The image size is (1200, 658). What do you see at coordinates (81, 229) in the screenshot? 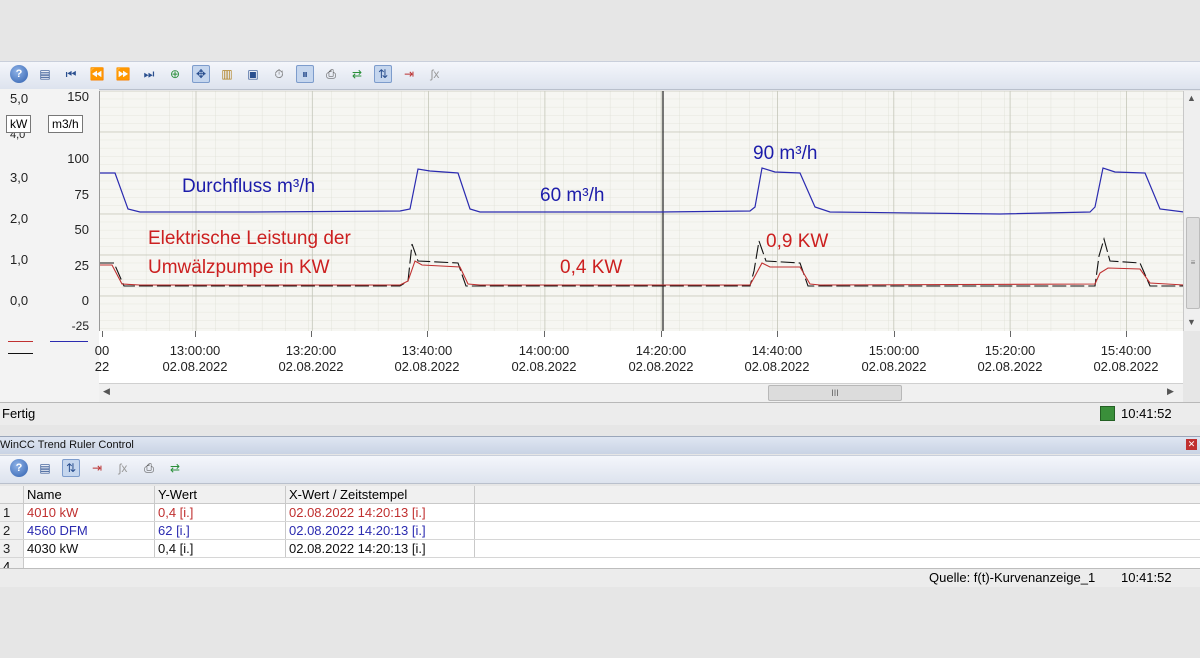
I see `flow-tick: 50` at bounding box center [81, 229].